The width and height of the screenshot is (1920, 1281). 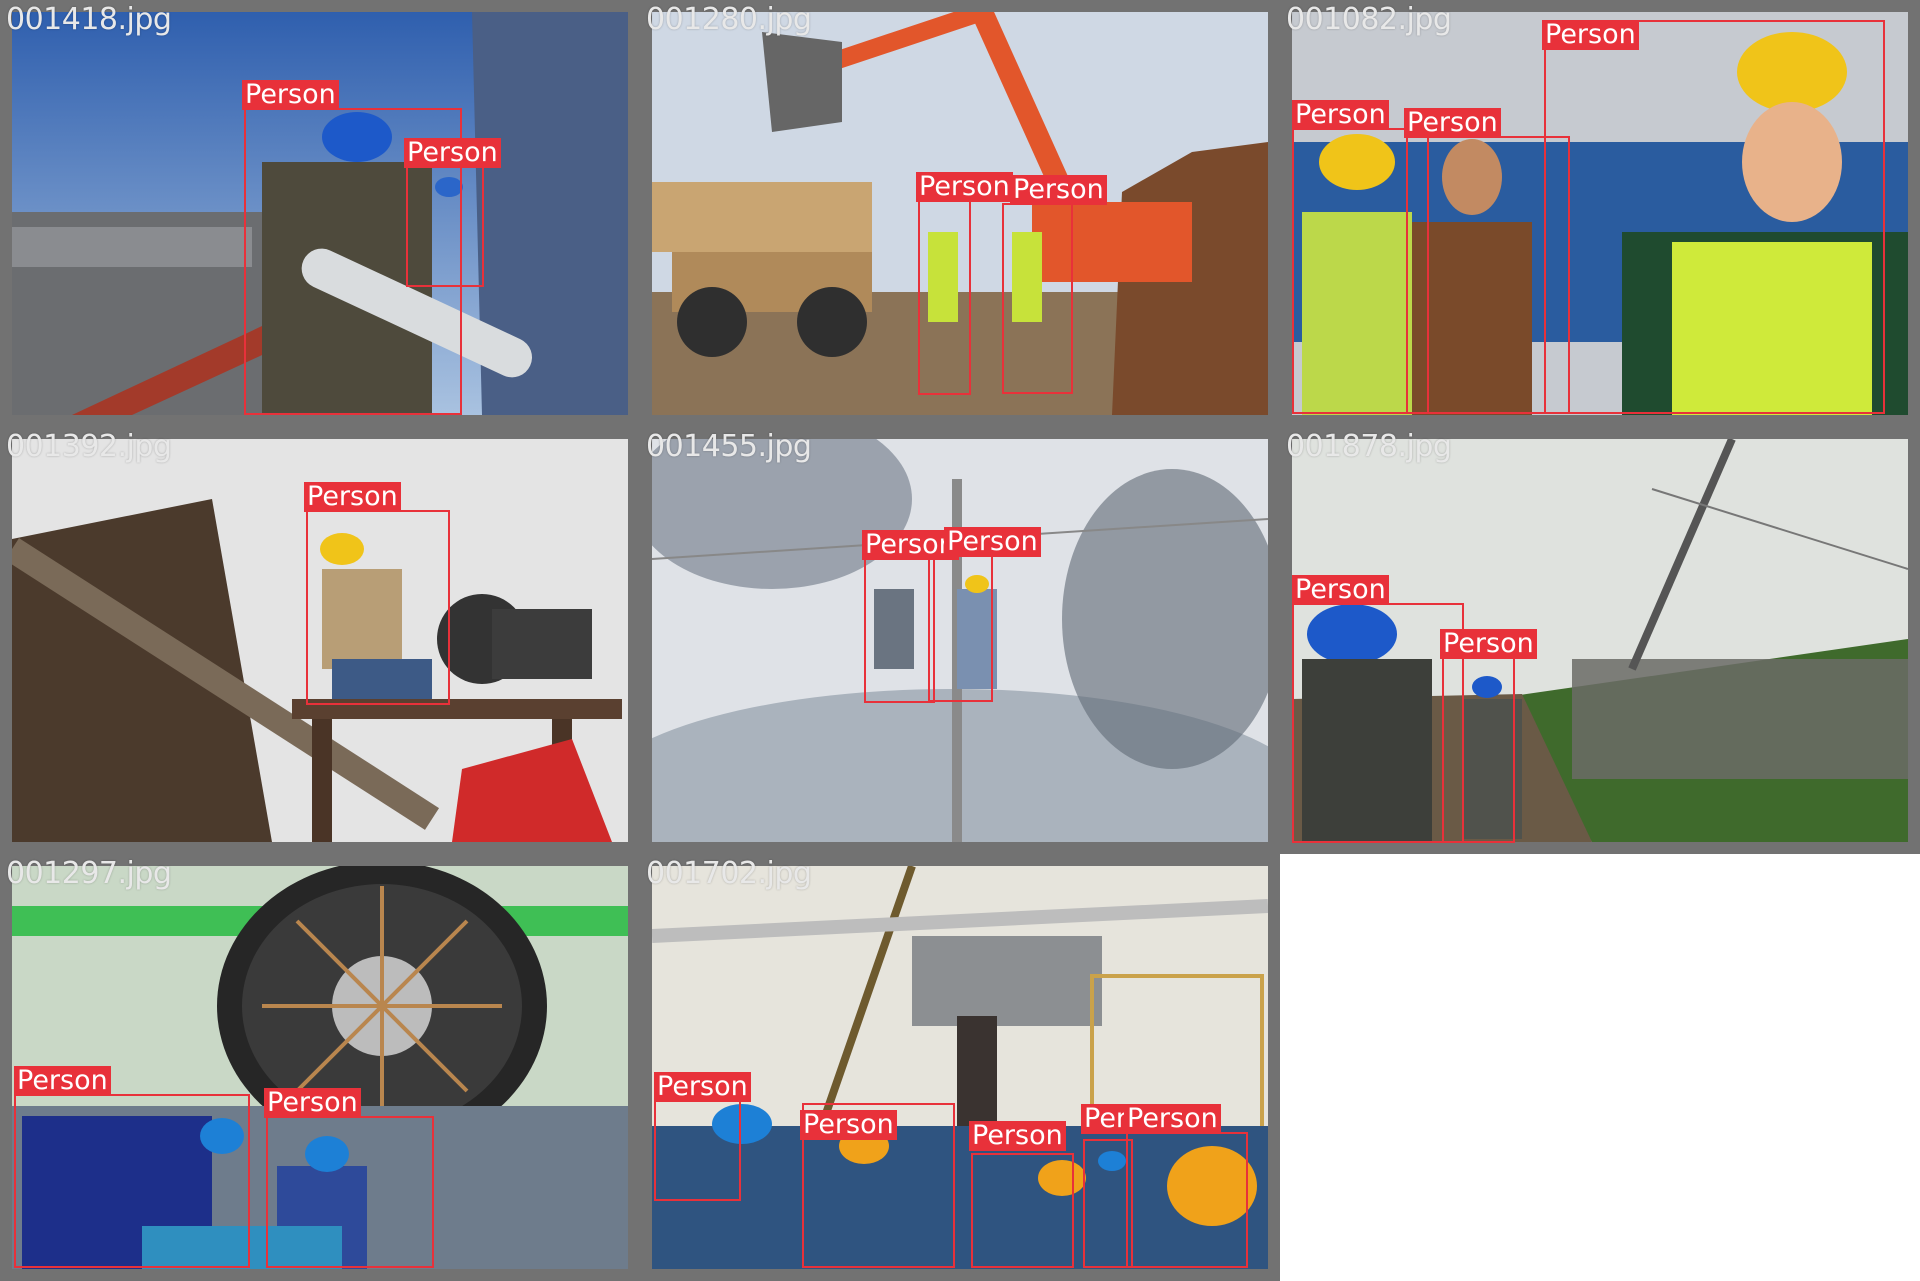 I want to click on tile-001455: 001455.jpg Person Person, so click(x=960, y=640).